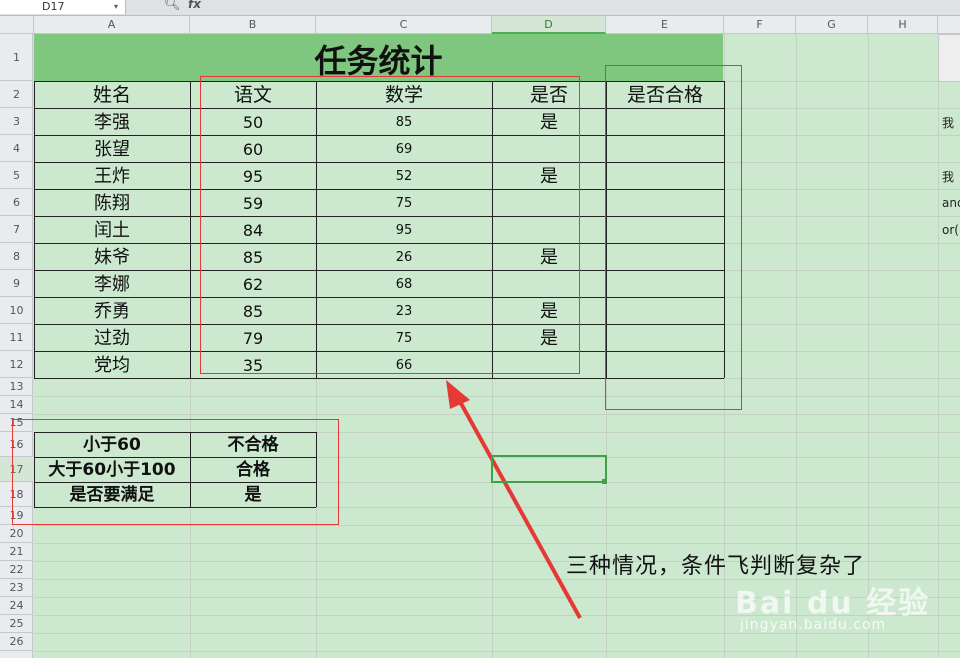 This screenshot has height=658, width=960. Describe the element at coordinates (950, 230) in the screenshot. I see `side-panel-text: or(` at that location.